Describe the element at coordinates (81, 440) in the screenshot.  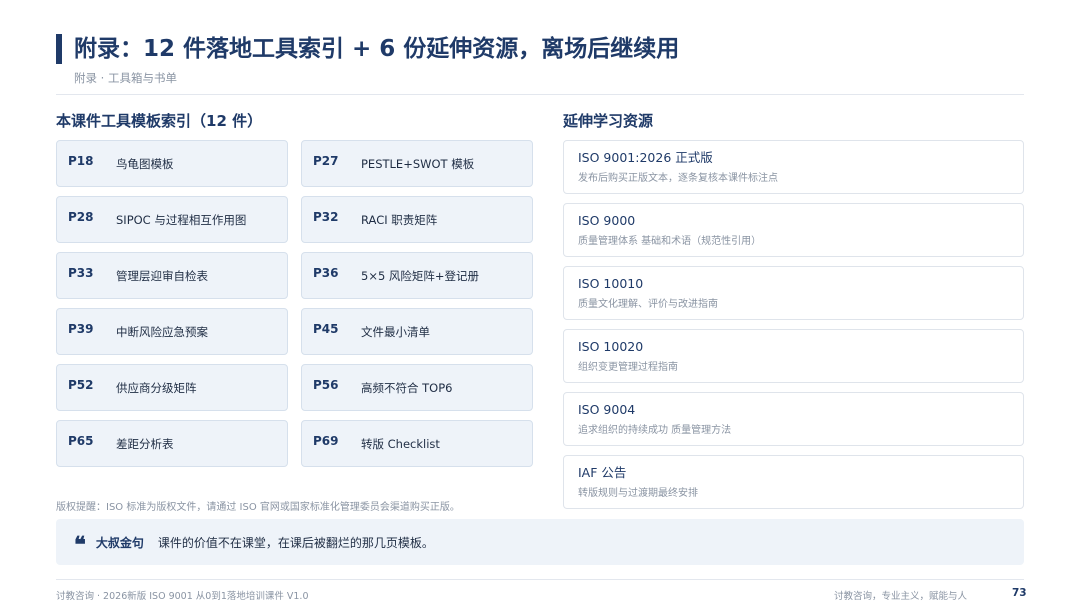
I see `tool-page-ref: P65` at that location.